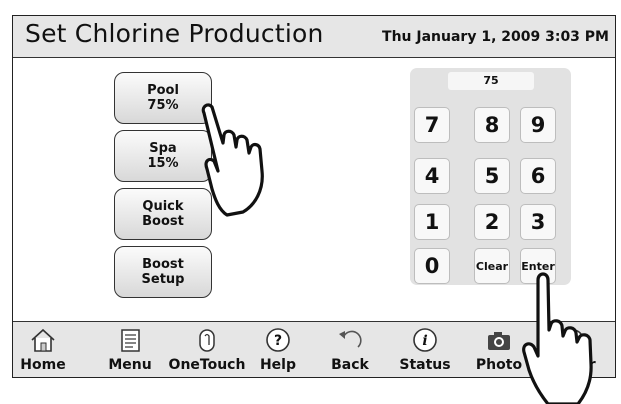 This screenshot has width=621, height=404. I want to click on page-title: Set Chlorine Production, so click(174, 33).